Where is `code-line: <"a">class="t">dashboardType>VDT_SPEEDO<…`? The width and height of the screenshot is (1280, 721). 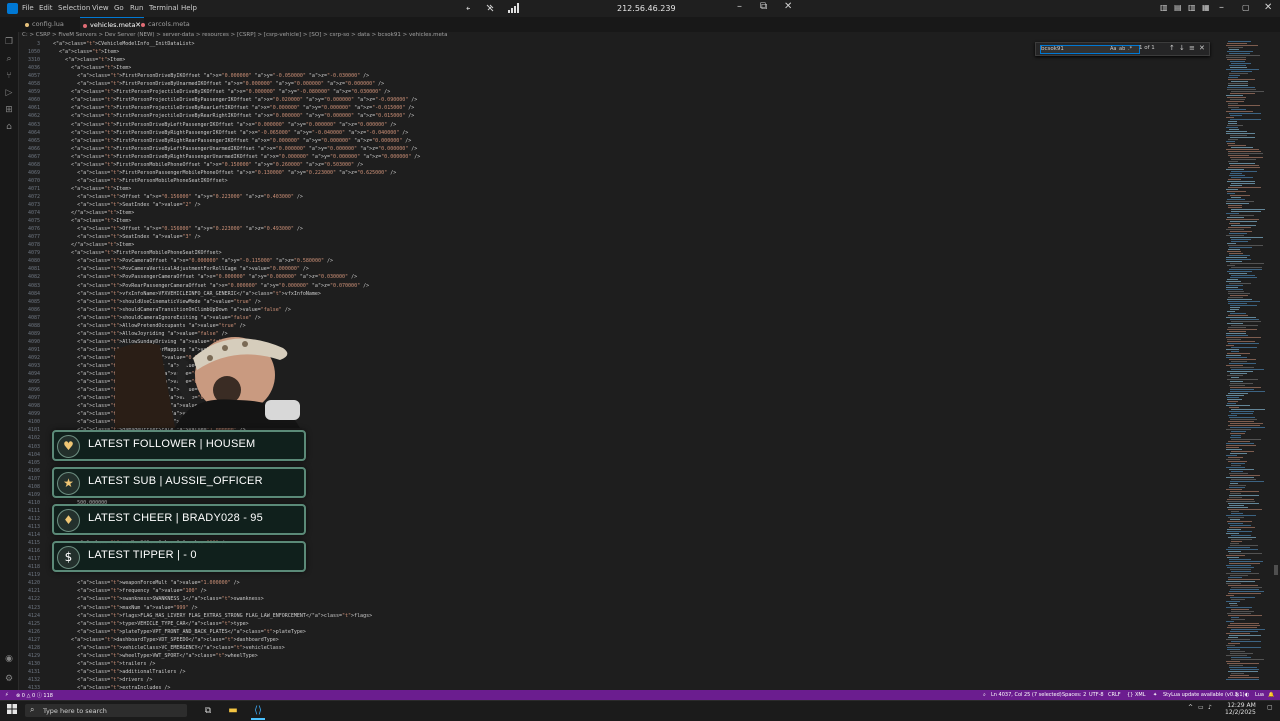
code-line: <"a">class="t">dashboardType>VDT_SPEEDO<… is located at coordinates (166, 640).